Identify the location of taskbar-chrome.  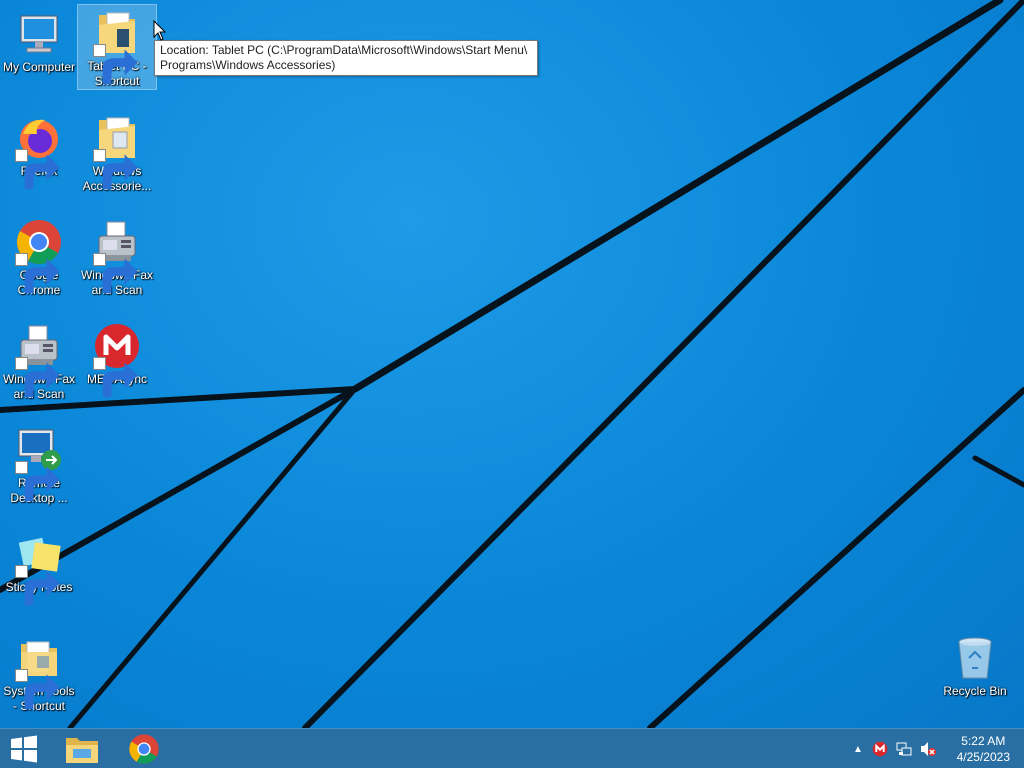
(144, 749).